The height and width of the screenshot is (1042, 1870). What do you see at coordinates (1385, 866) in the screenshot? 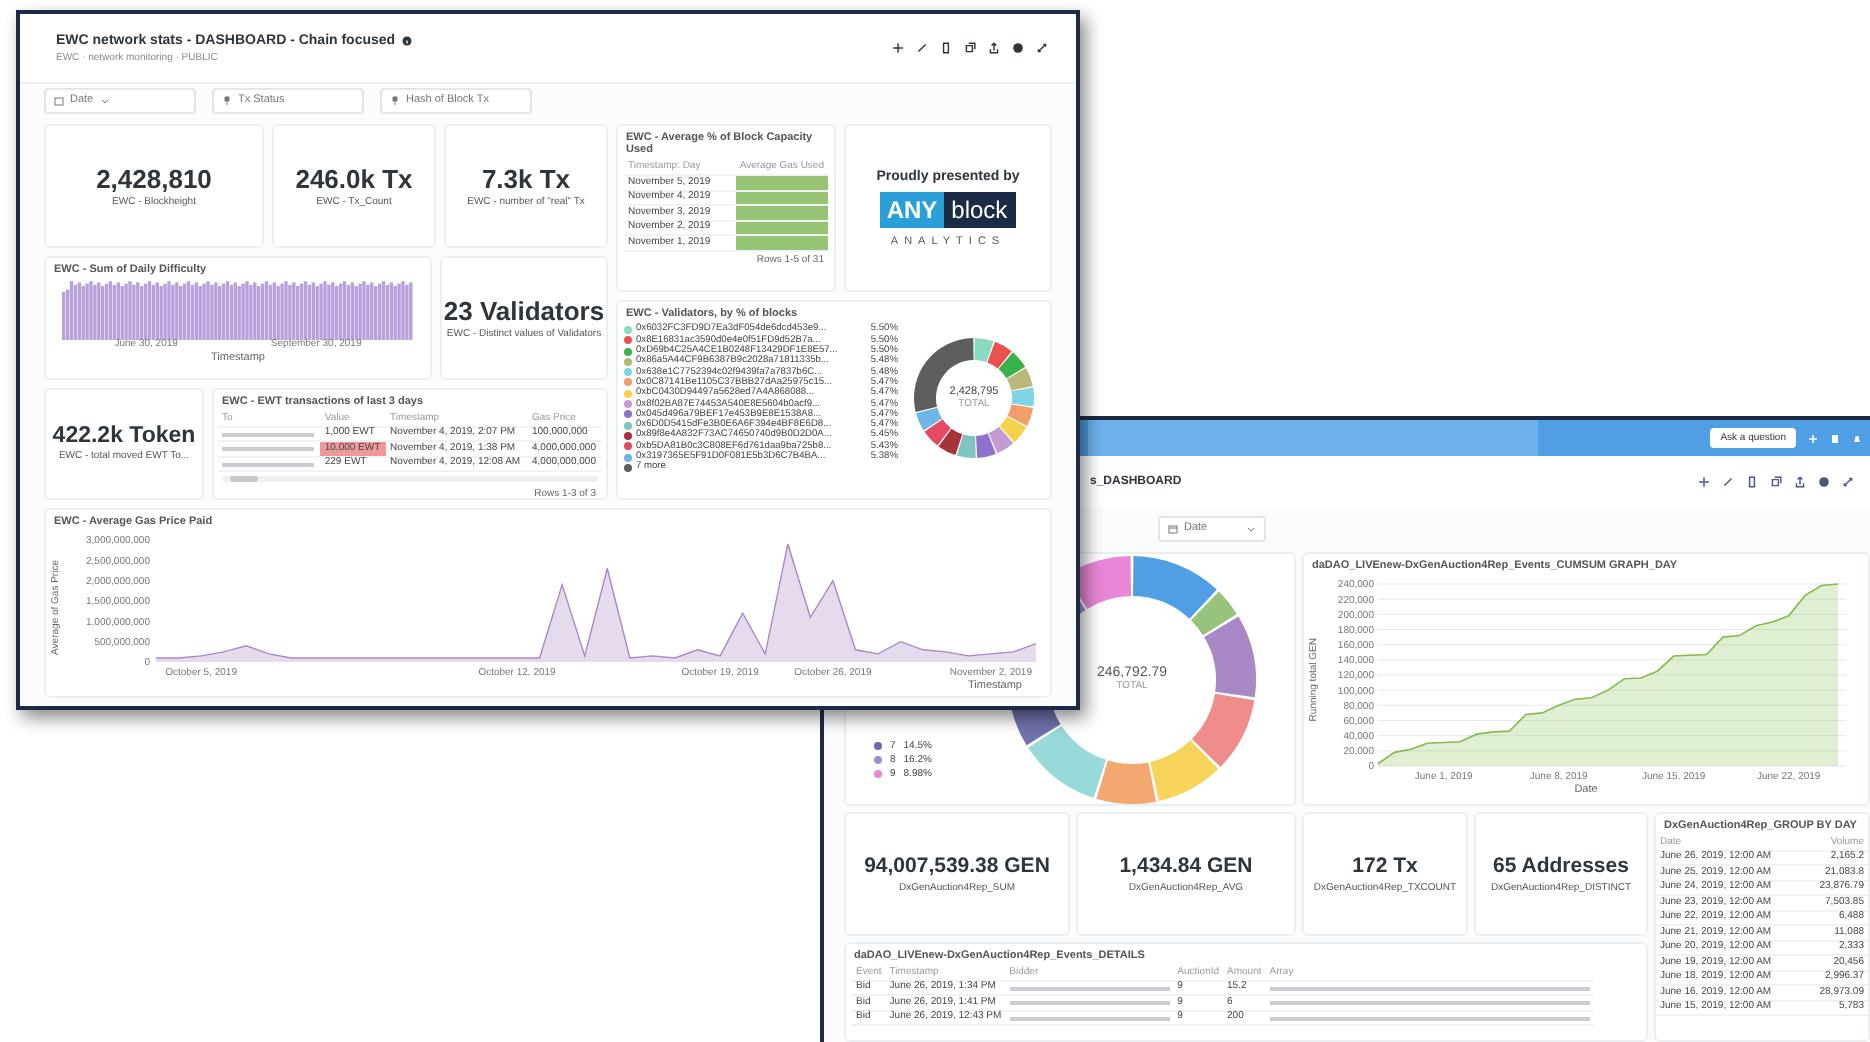
I see `stat-value: 172 Tx` at bounding box center [1385, 866].